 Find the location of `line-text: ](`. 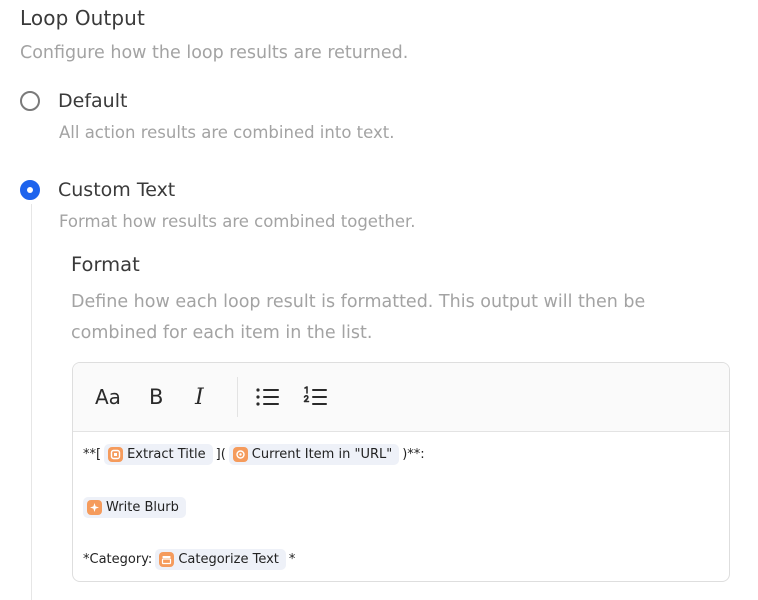

line-text: ]( is located at coordinates (220, 454).